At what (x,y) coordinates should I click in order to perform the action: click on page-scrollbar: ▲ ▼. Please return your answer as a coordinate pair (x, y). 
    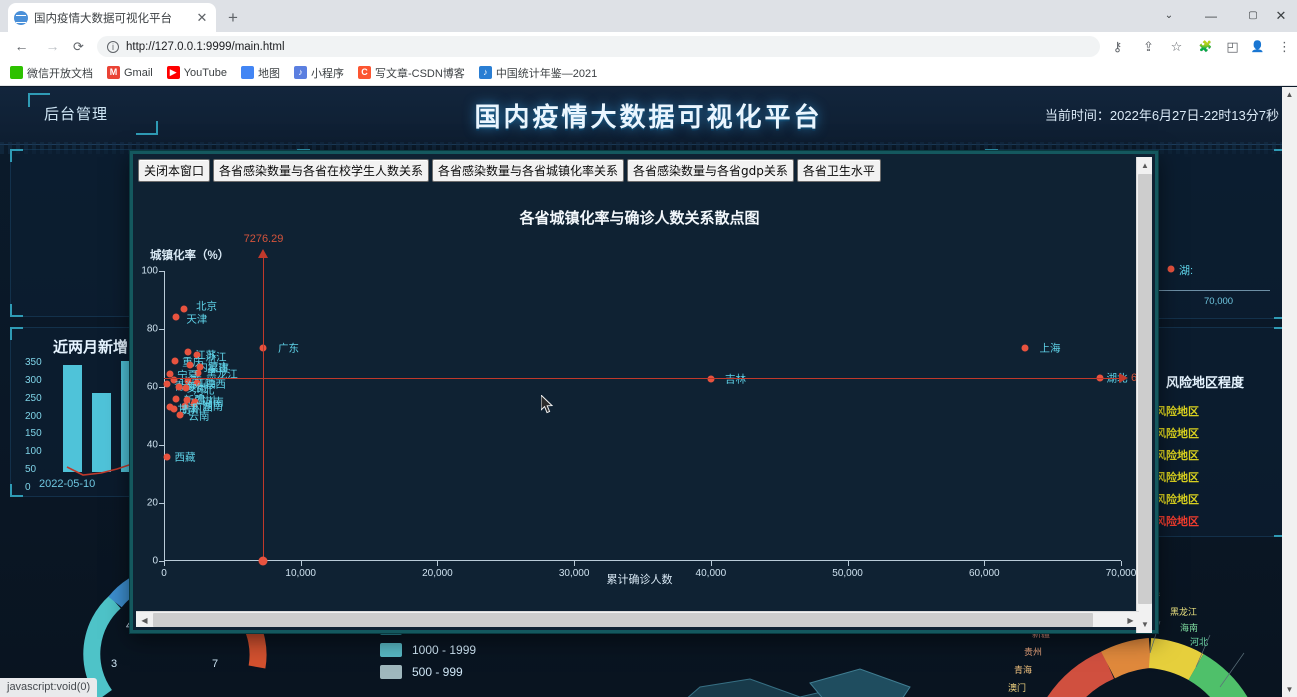
    Looking at the image, I should click on (1289, 392).